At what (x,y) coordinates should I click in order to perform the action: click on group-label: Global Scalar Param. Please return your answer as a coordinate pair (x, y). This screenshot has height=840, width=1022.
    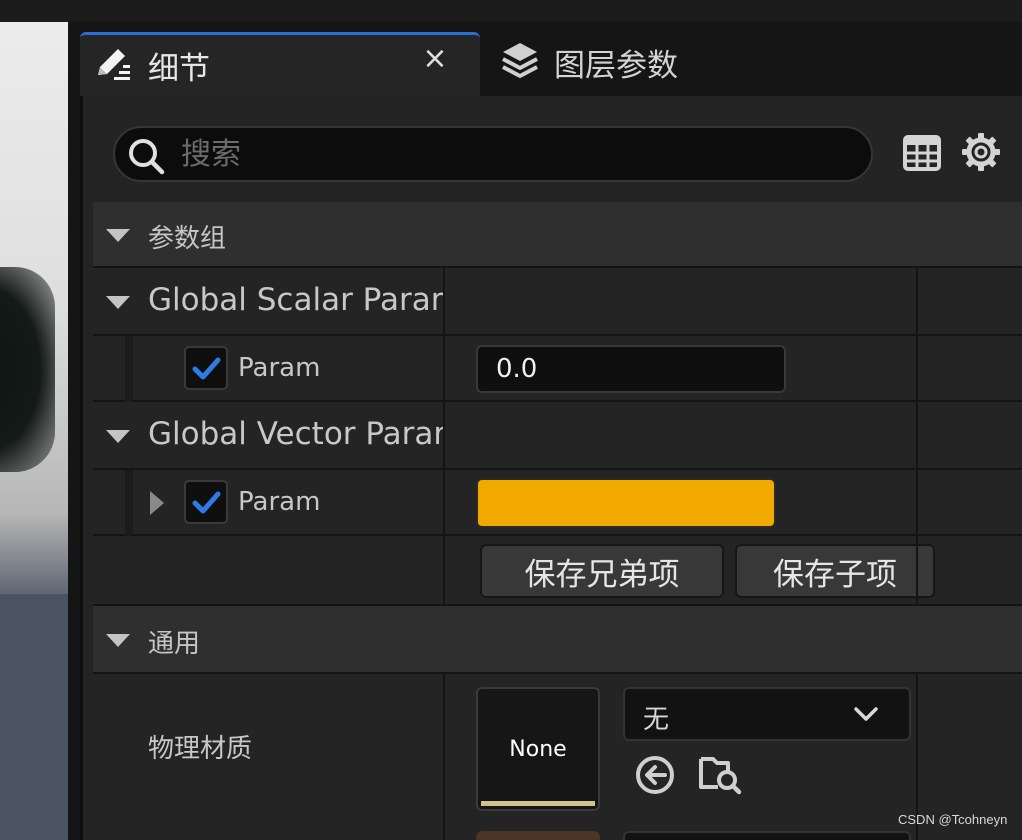
    Looking at the image, I should click on (296, 300).